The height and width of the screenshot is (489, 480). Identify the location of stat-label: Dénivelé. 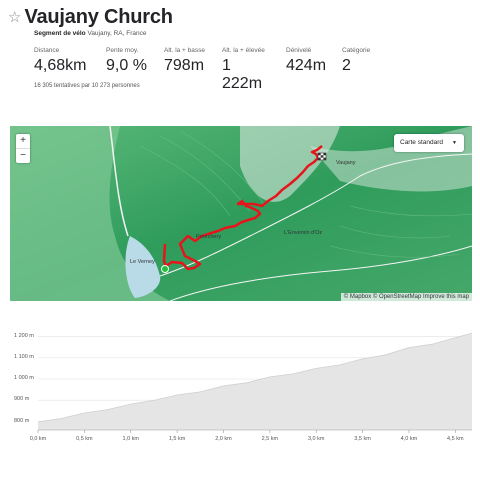
(299, 50).